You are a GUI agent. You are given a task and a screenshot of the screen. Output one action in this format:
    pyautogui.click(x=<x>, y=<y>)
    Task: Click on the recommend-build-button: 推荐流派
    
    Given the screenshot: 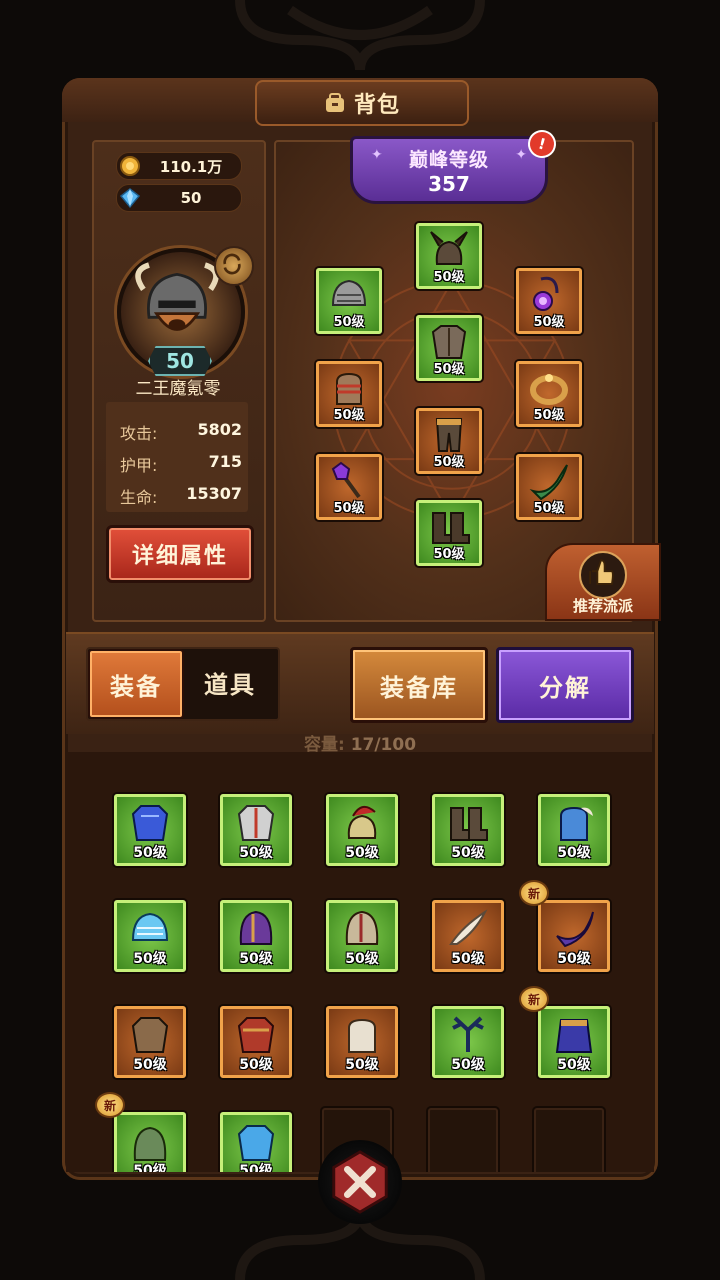 What is the action you would take?
    pyautogui.click(x=603, y=582)
    